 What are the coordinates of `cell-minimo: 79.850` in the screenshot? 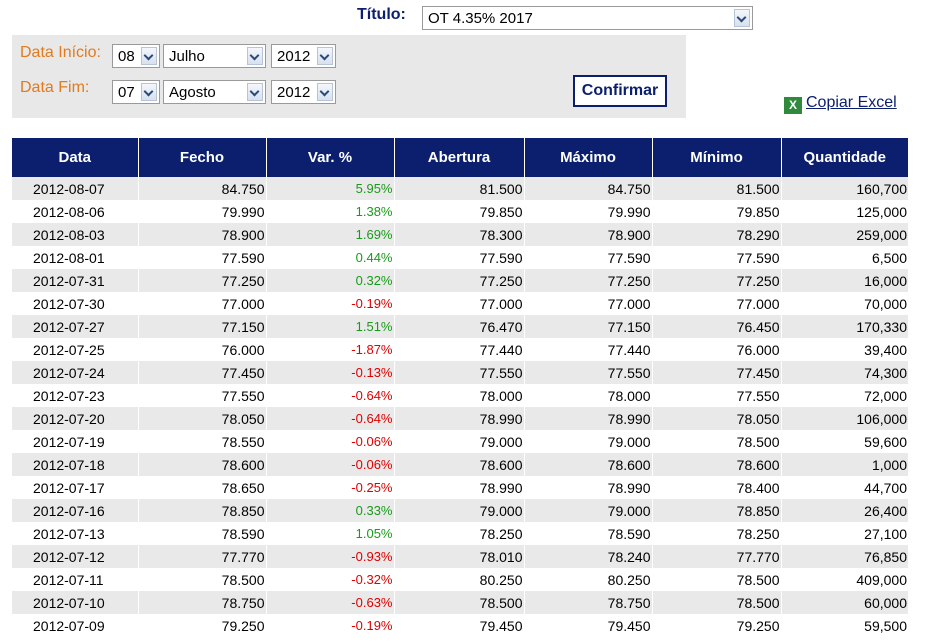 It's located at (716, 211).